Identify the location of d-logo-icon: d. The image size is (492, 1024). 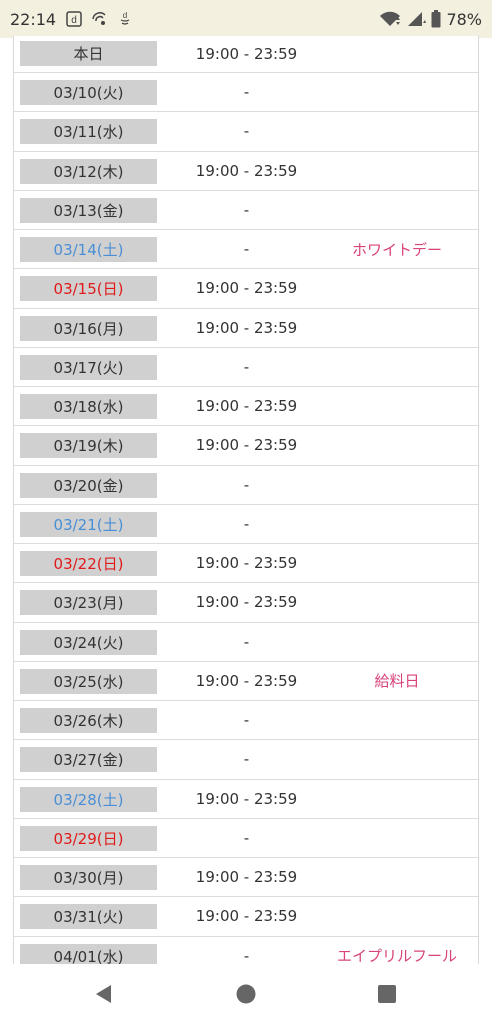
(125, 19).